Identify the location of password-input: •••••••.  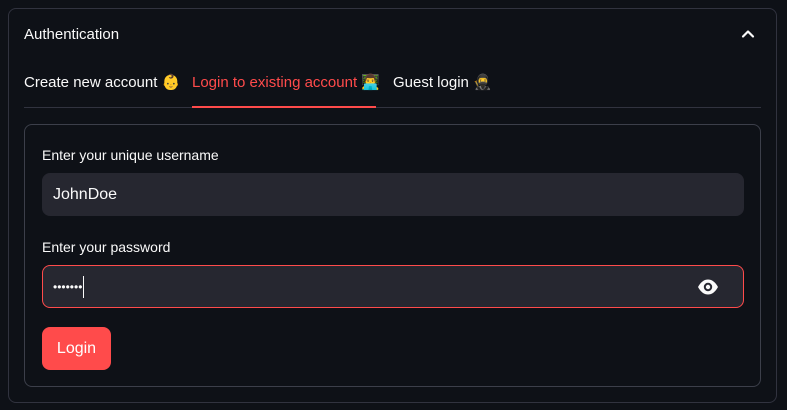
(393, 286).